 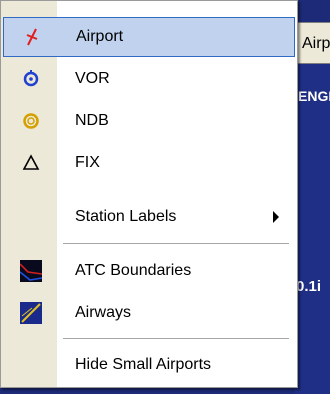 I want to click on background-text-value: 0.1i, so click(x=309, y=286).